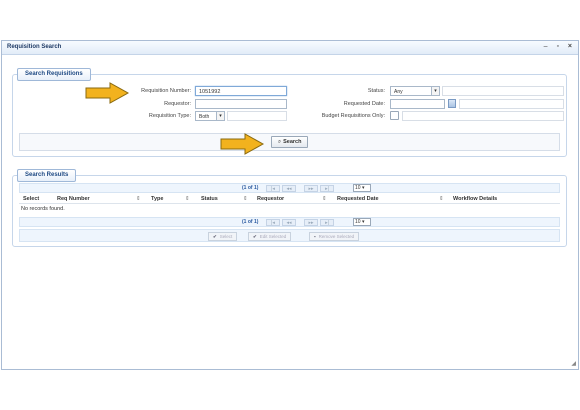  What do you see at coordinates (177, 104) in the screenshot?
I see `requestor-label: Requestor:` at bounding box center [177, 104].